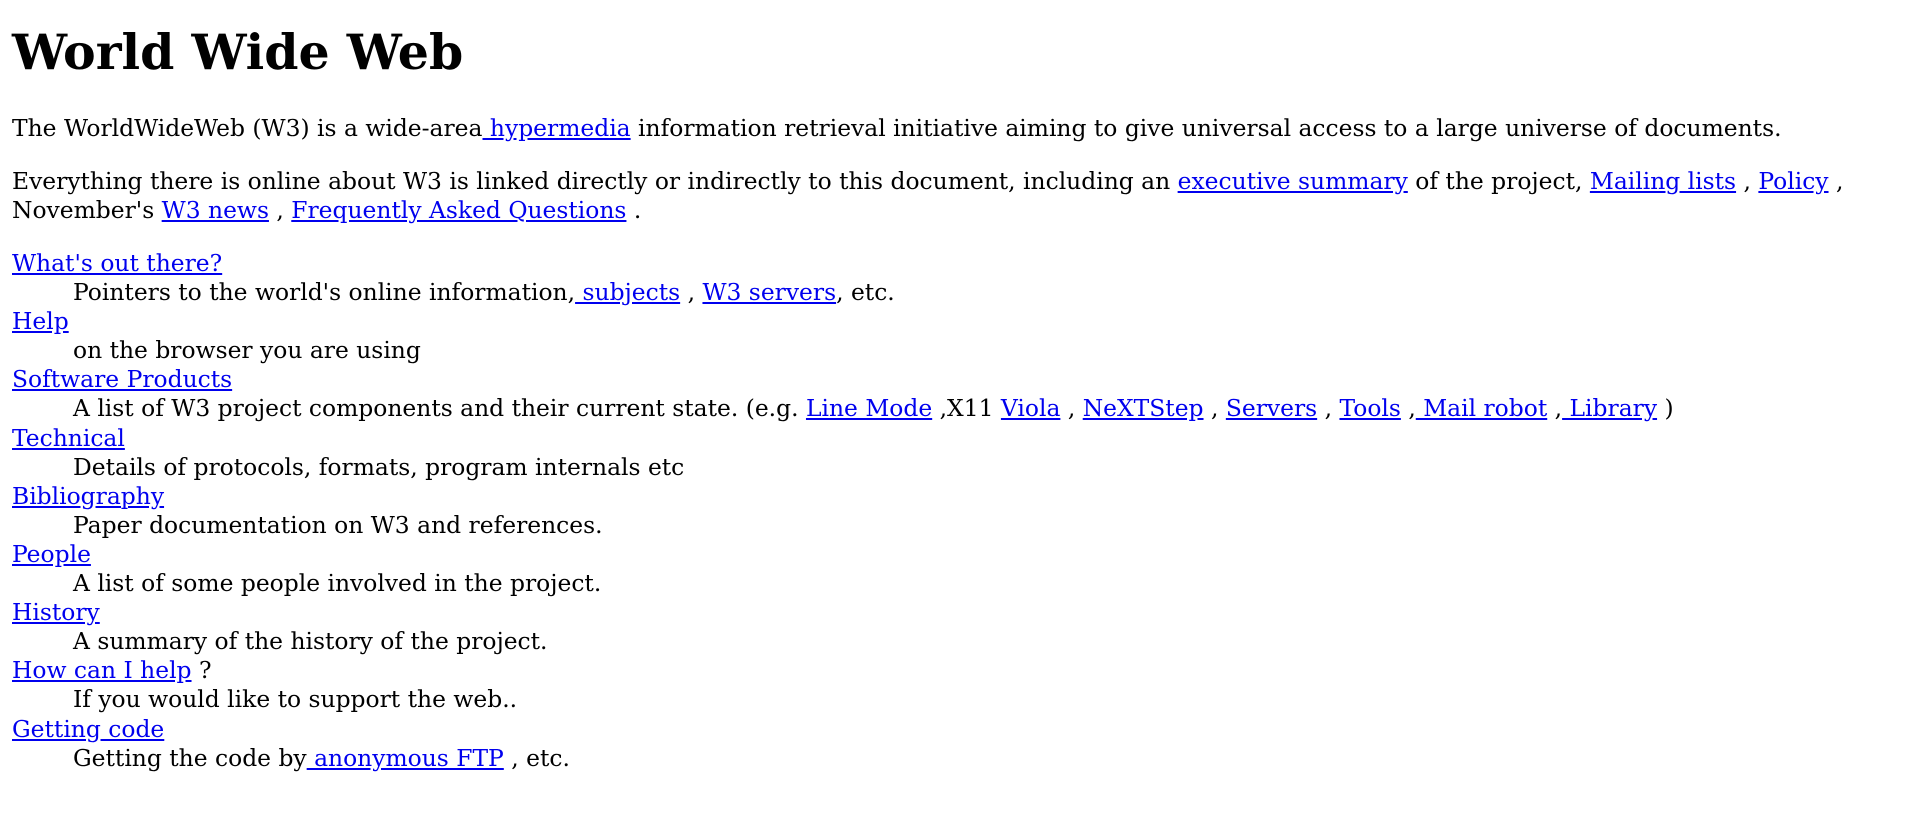 The width and height of the screenshot is (1908, 819). Describe the element at coordinates (238, 52) in the screenshot. I see `page-title: World Wide Web` at that location.